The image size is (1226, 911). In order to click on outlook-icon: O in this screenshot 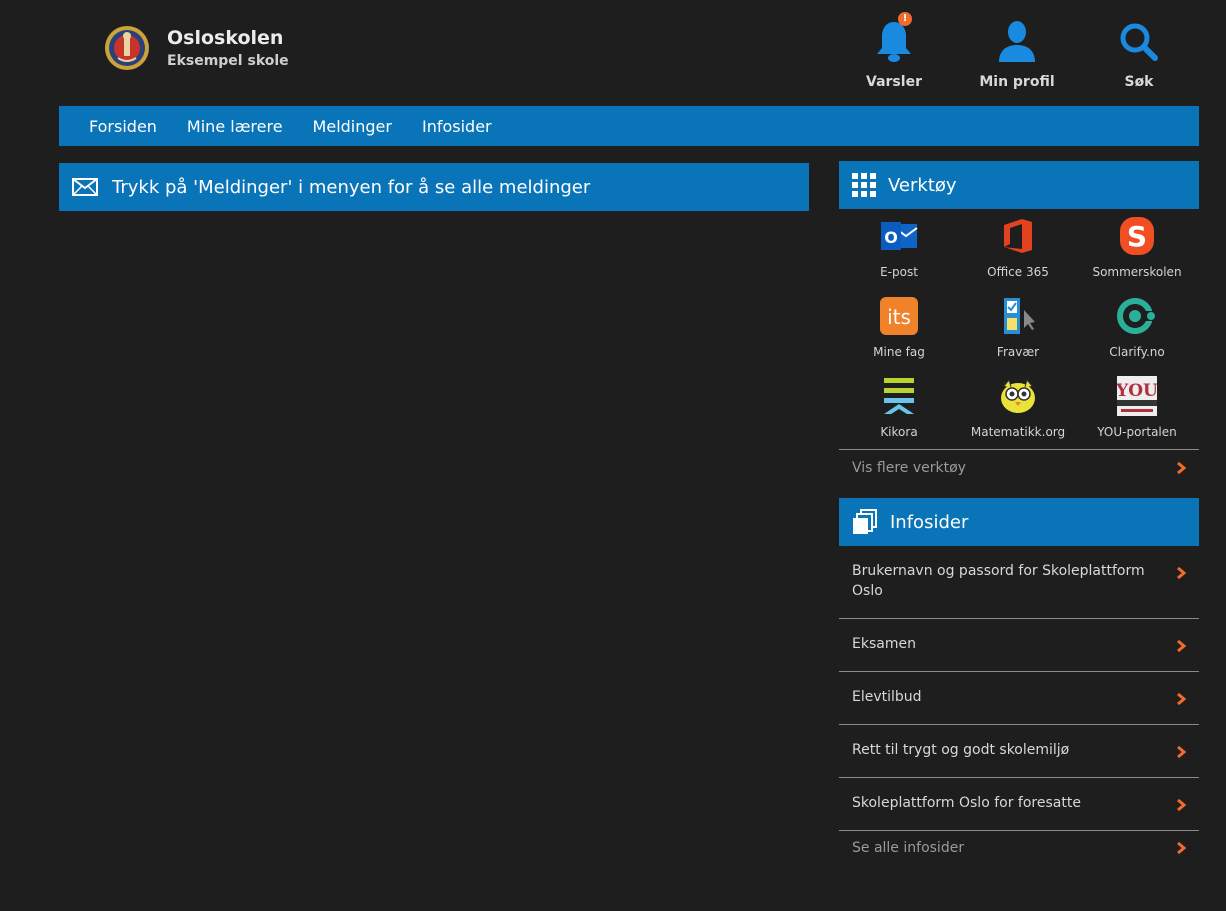, I will do `click(899, 236)`.